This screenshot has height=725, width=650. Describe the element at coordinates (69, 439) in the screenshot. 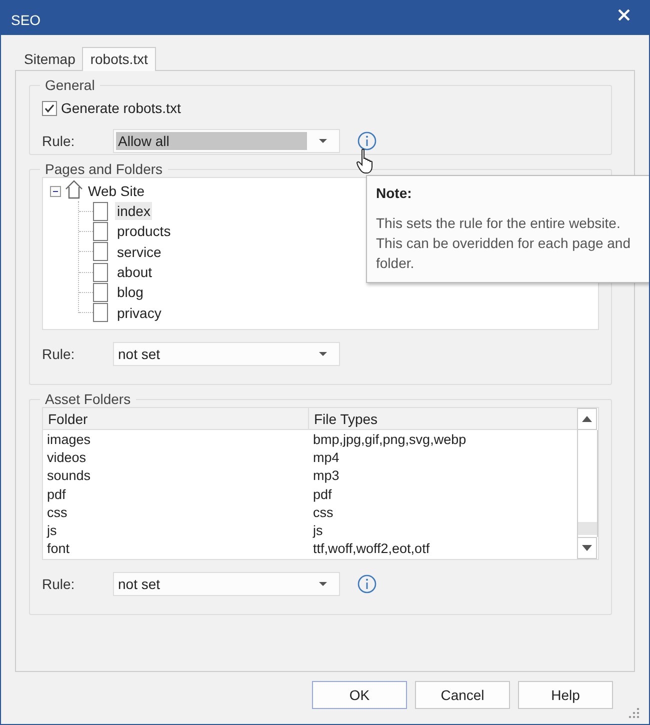

I see `table-cell-text: images` at that location.